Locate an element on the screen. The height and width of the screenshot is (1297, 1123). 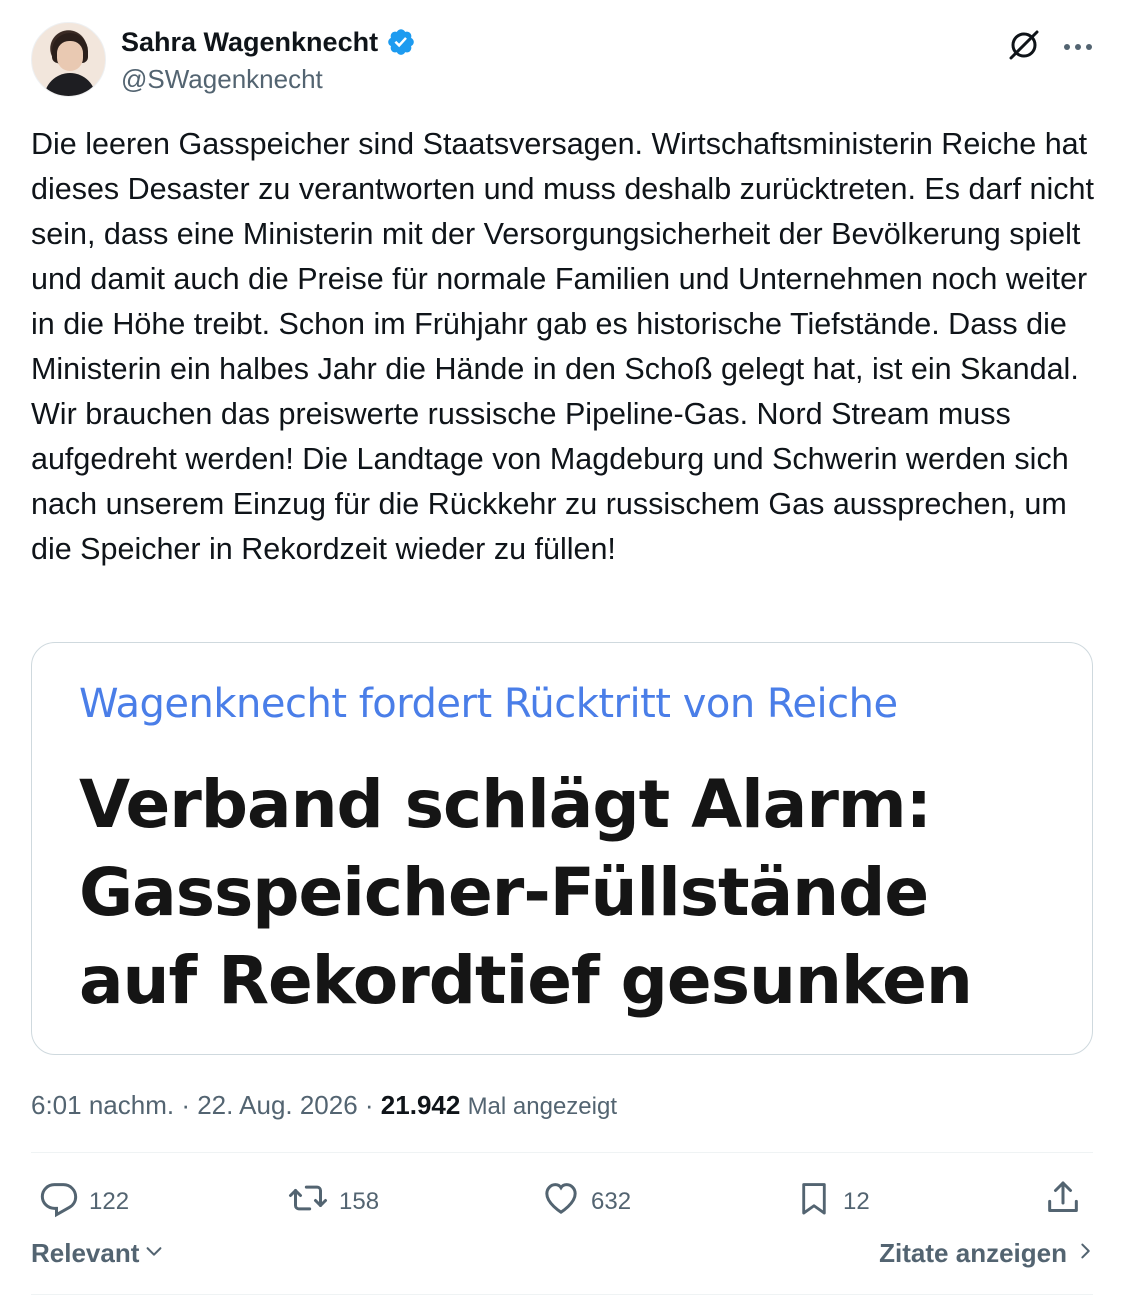
chevron-right-icon is located at coordinates (1086, 1253).